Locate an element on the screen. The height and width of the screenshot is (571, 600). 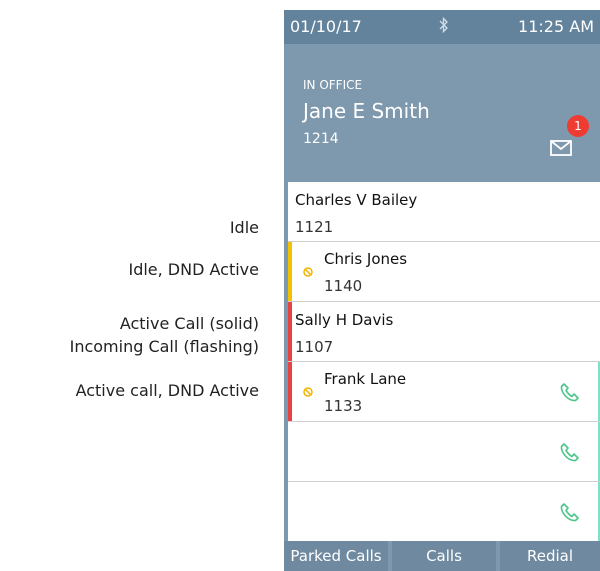
legend-active-call: Active Call (solid) is located at coordinates (189, 323).